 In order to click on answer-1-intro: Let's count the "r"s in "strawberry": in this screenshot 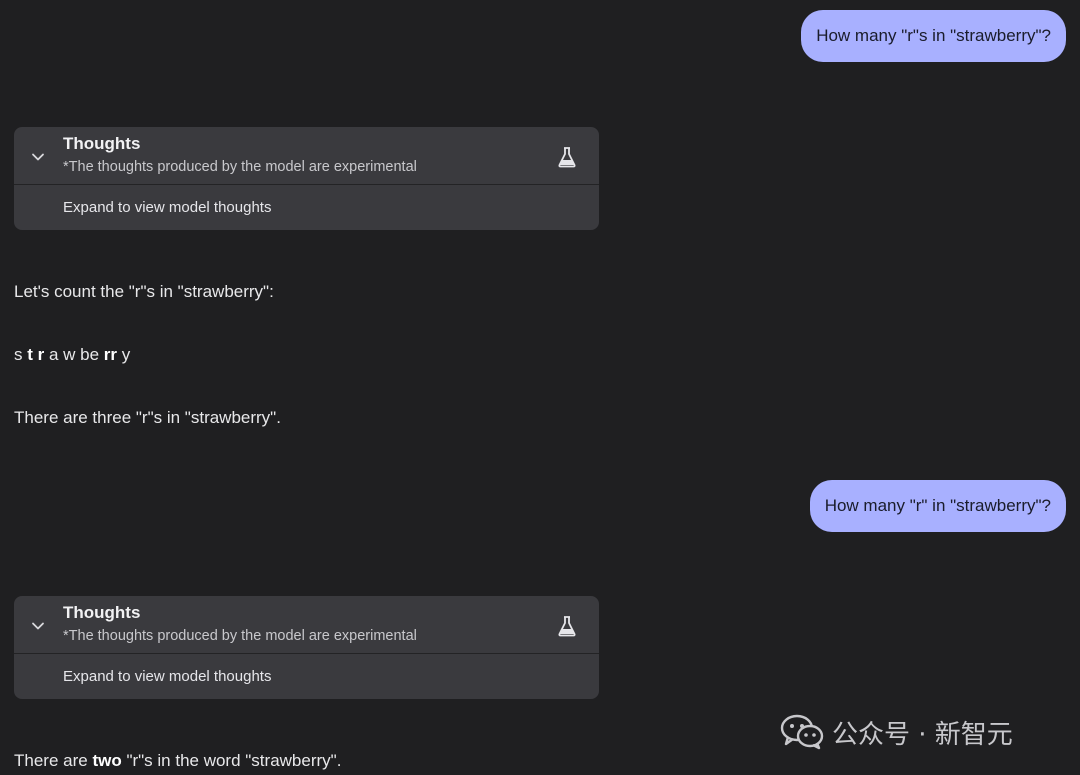, I will do `click(144, 291)`.